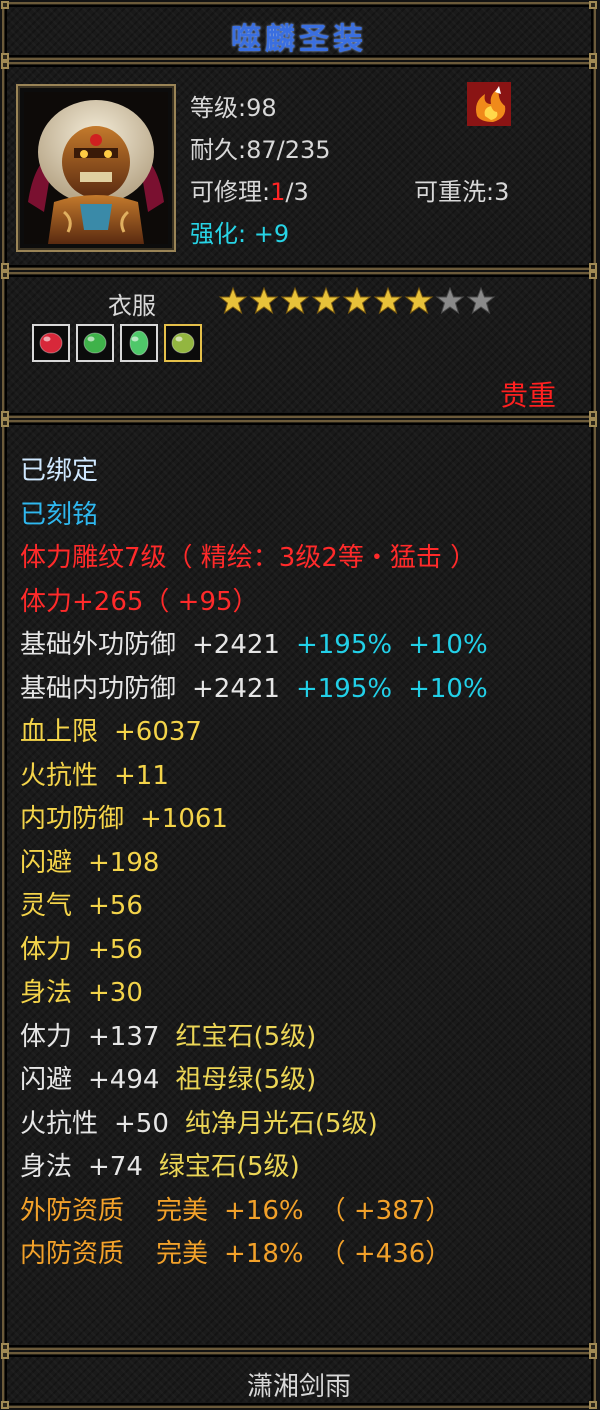 This screenshot has height=1410, width=600. What do you see at coordinates (264, 1254) in the screenshot?
I see `quality-pct: +18%` at bounding box center [264, 1254].